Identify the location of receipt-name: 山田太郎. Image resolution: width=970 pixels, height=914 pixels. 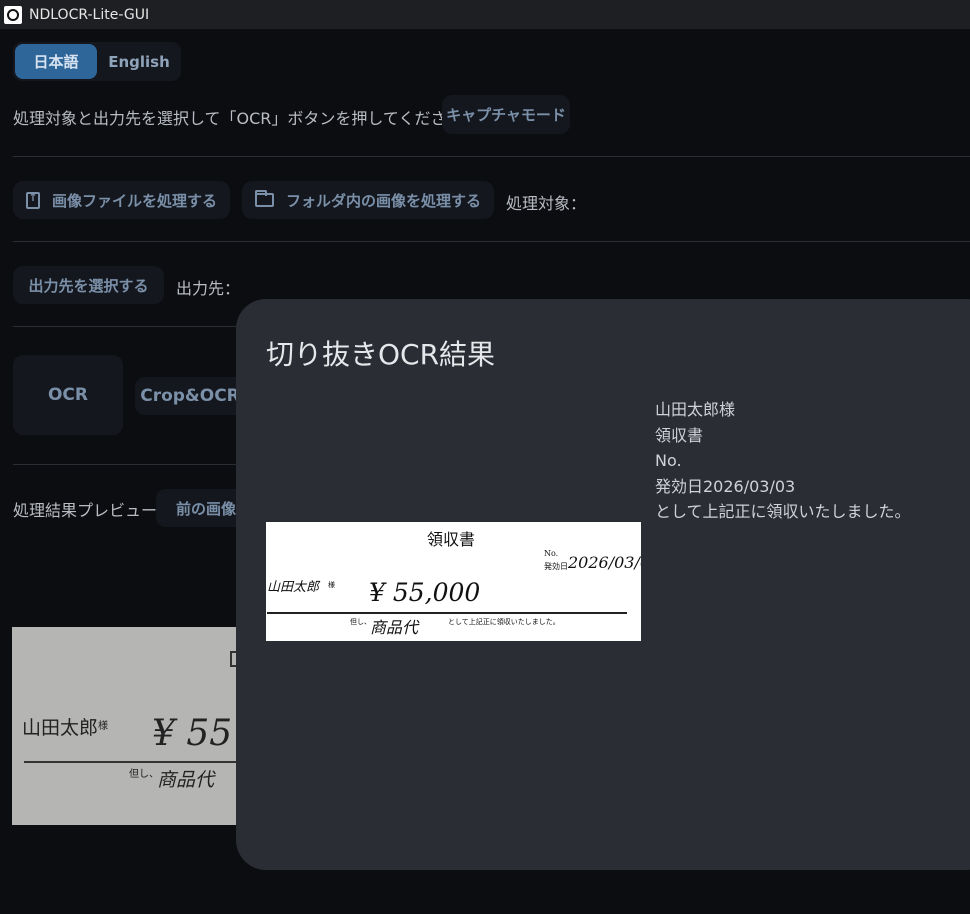
(293, 587).